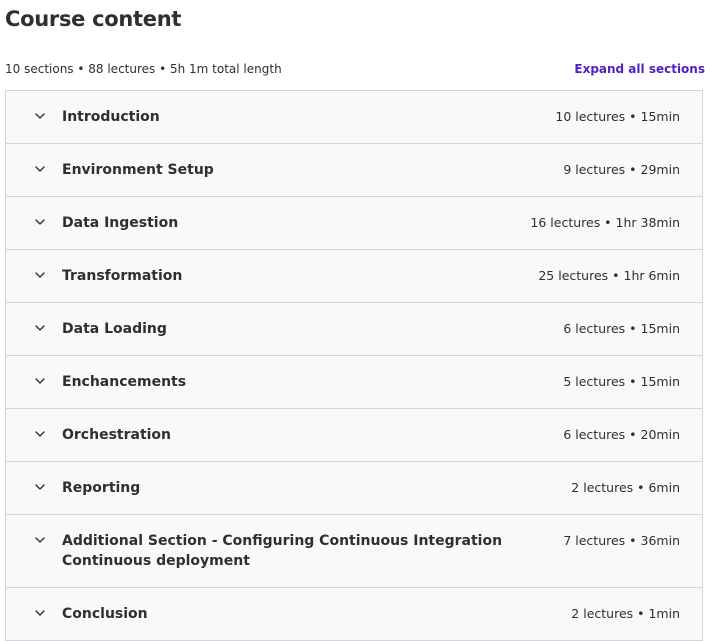 The image size is (705, 641). I want to click on section-environment-setup: Environment Setup 9 lectures • 29min, so click(354, 169).